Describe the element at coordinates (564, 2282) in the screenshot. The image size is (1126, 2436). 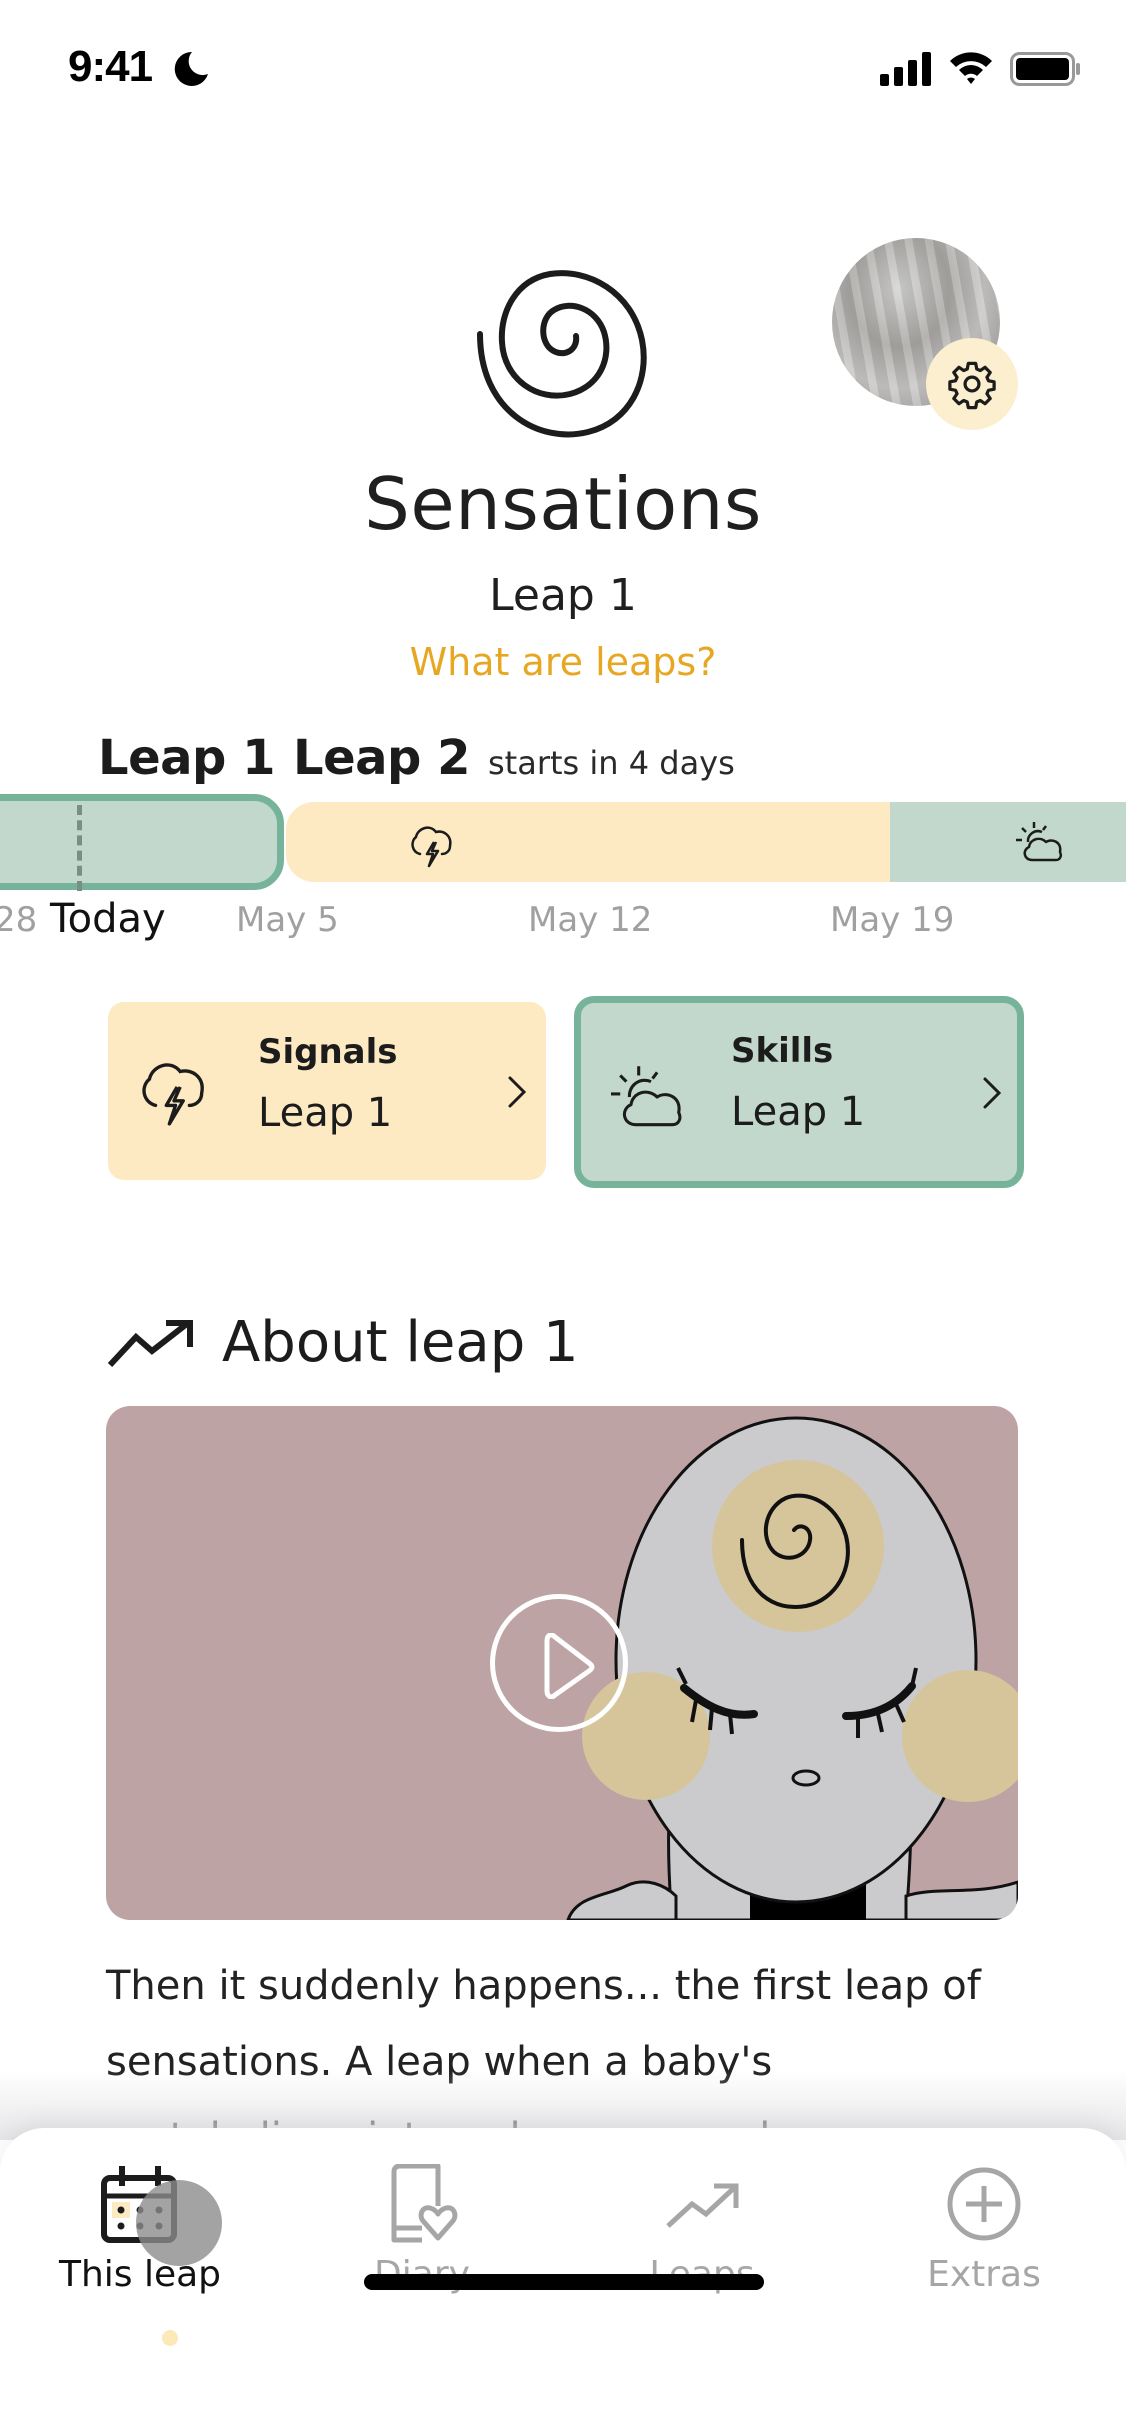
I see `home-indicator` at that location.